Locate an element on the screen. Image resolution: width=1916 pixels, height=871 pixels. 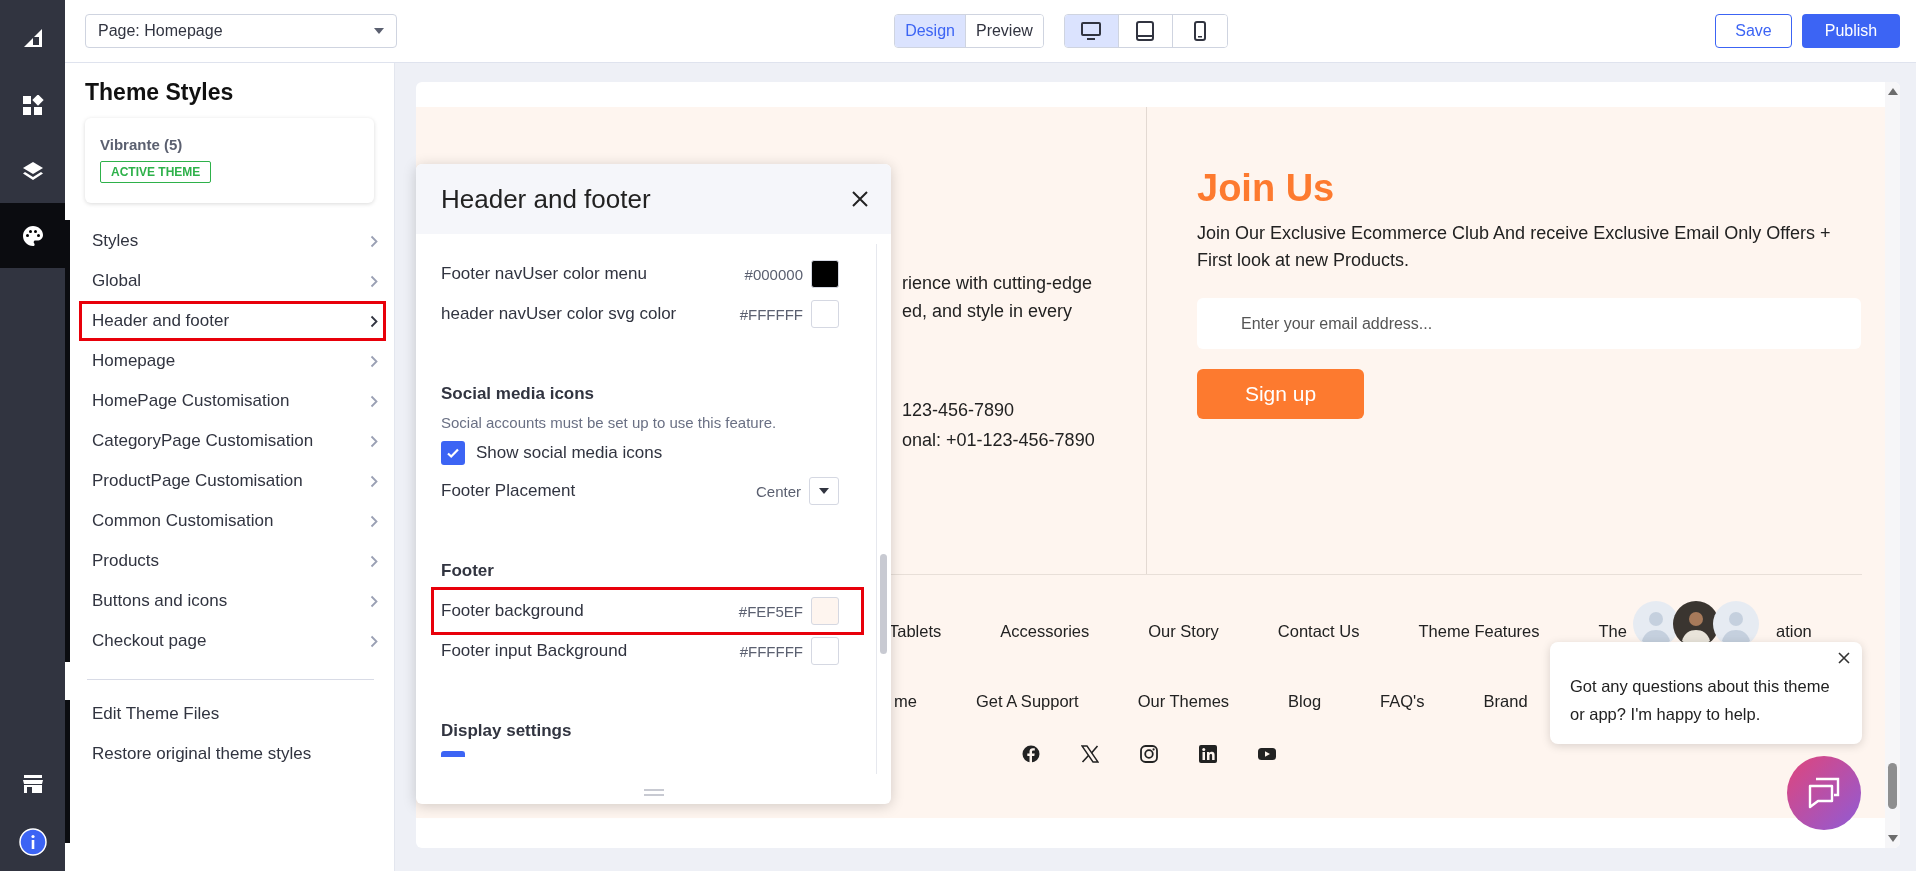
desktop-view-button is located at coordinates (1091, 31).